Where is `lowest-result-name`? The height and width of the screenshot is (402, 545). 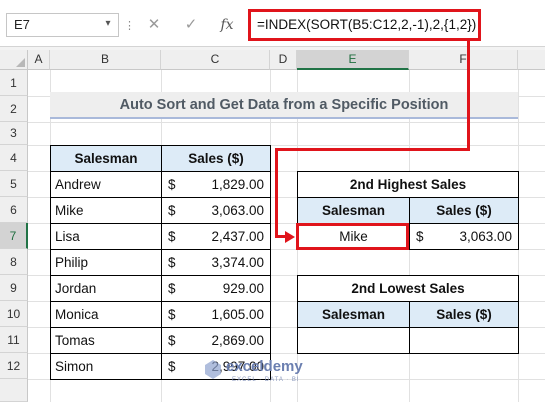 lowest-result-name is located at coordinates (353, 340).